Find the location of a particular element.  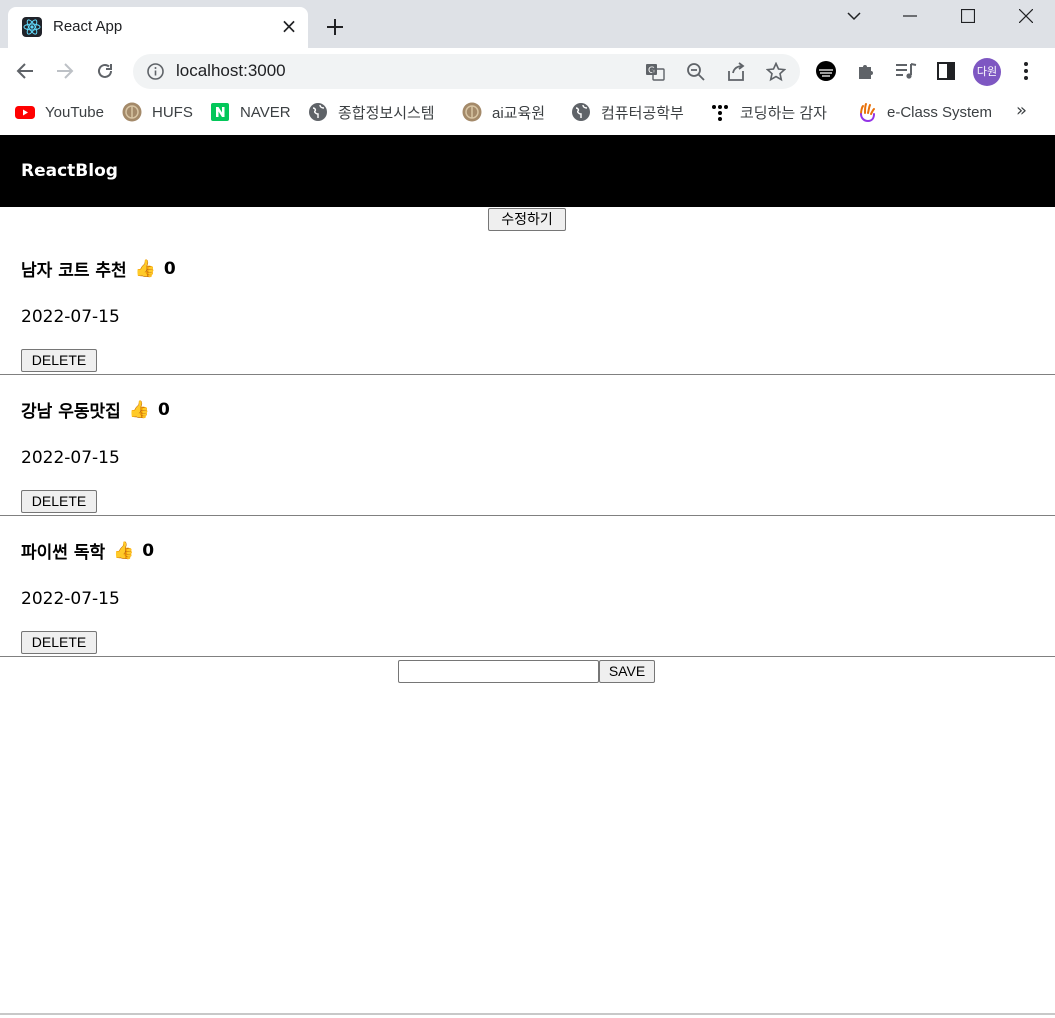

bookmark-label: HUFS is located at coordinates (172, 112).